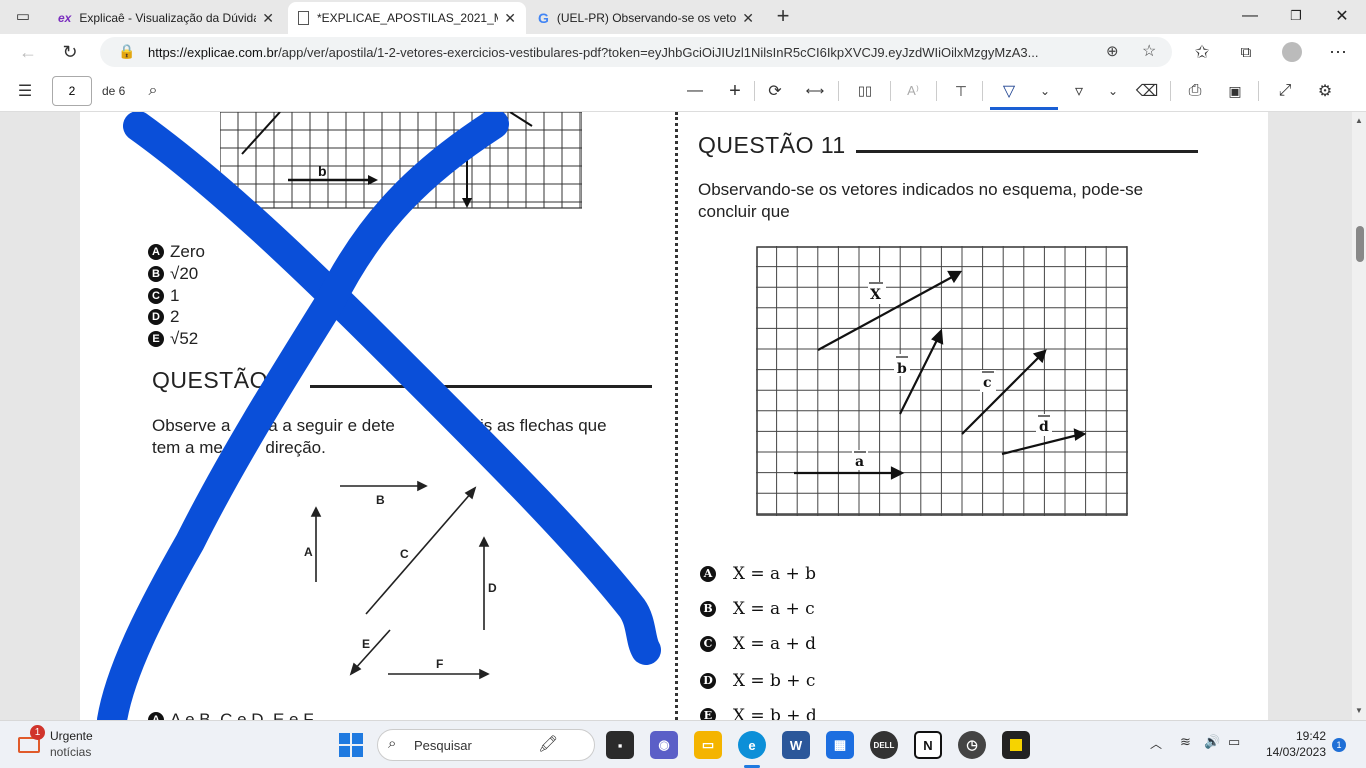  Describe the element at coordinates (1285, 91) in the screenshot. I see `fullscreen-icon: ⤢` at that location.